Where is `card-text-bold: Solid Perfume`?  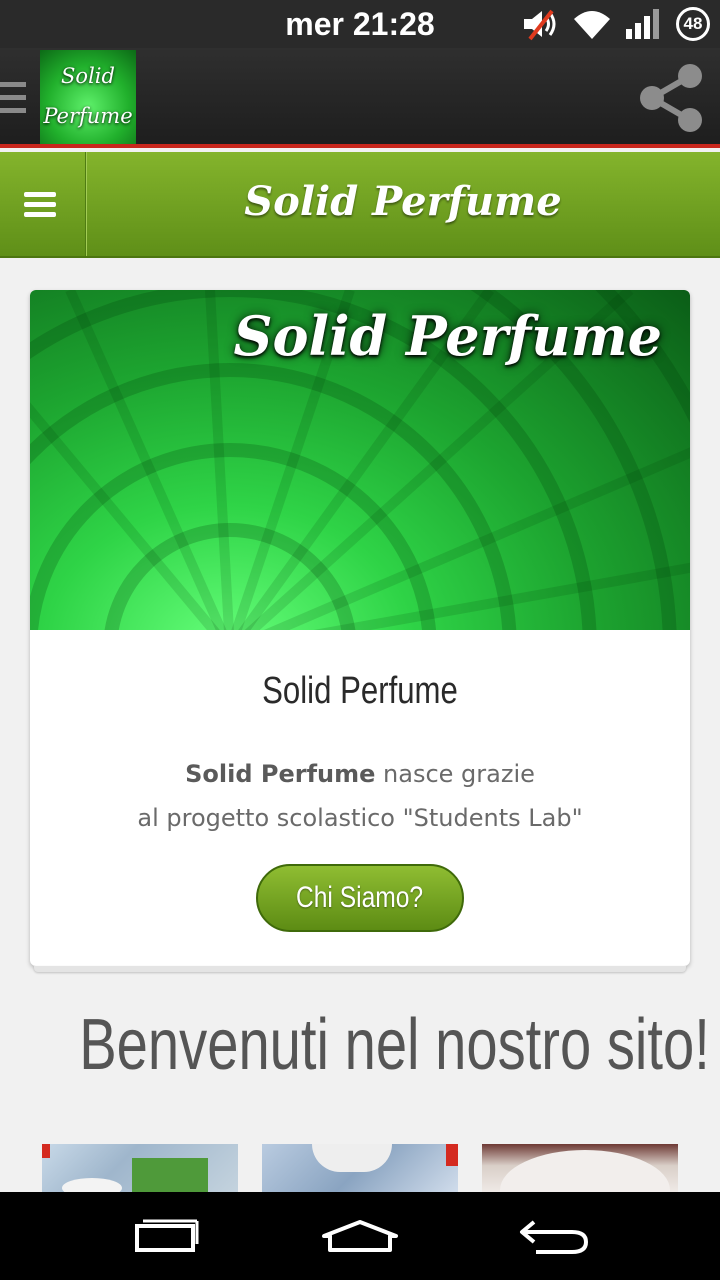 card-text-bold: Solid Perfume is located at coordinates (280, 774).